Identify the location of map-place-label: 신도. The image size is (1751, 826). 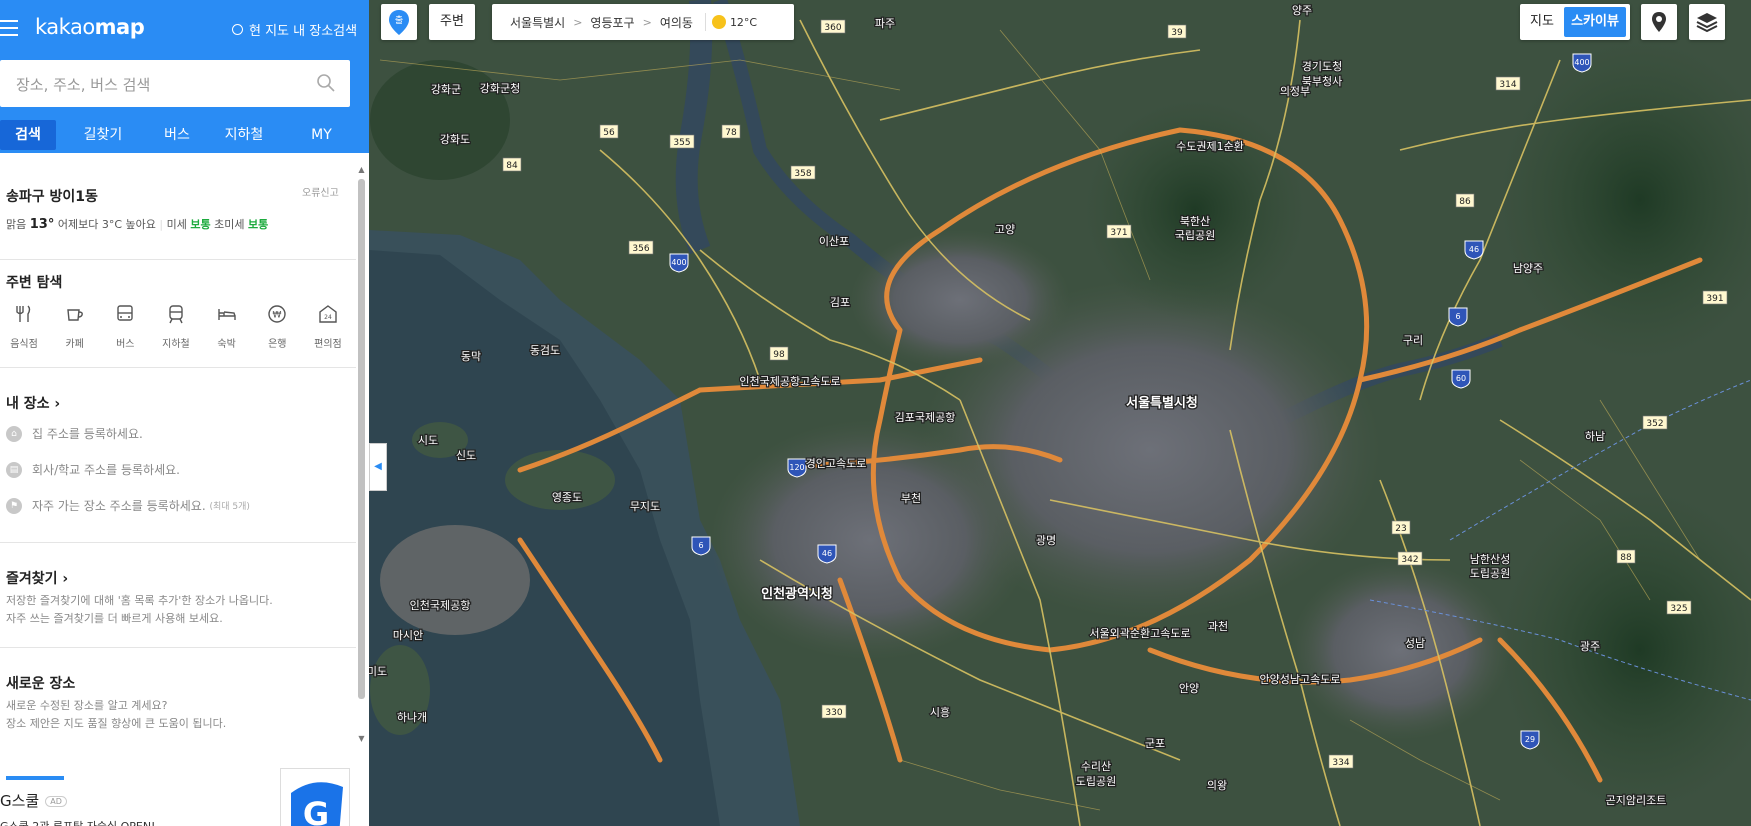
(466, 456).